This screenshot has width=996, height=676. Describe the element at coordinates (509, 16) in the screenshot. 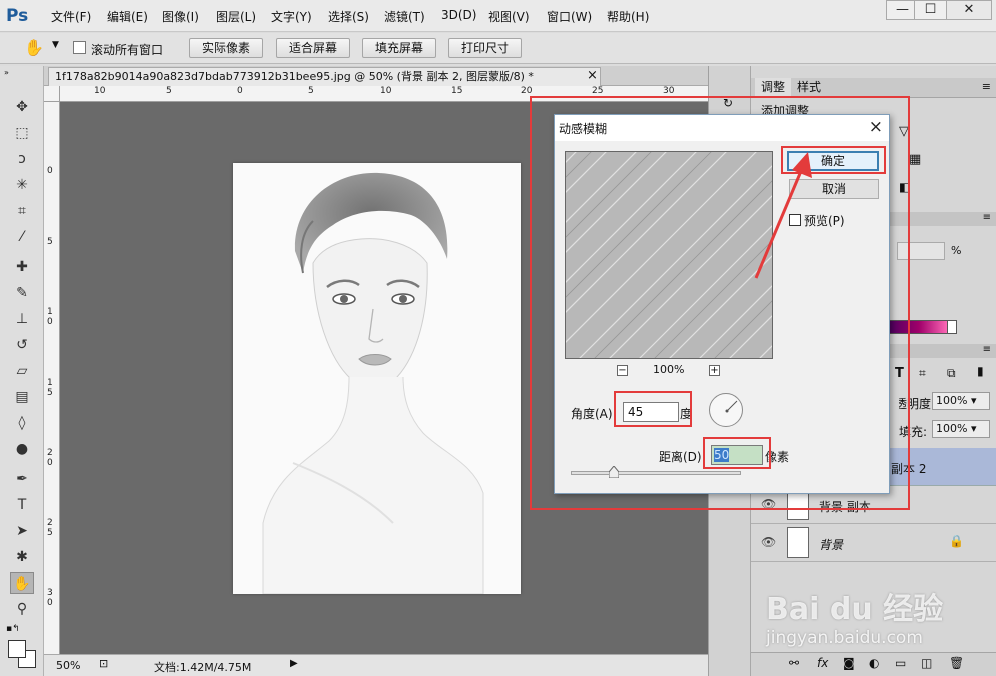

I see `menu-view: 视图(V)` at that location.